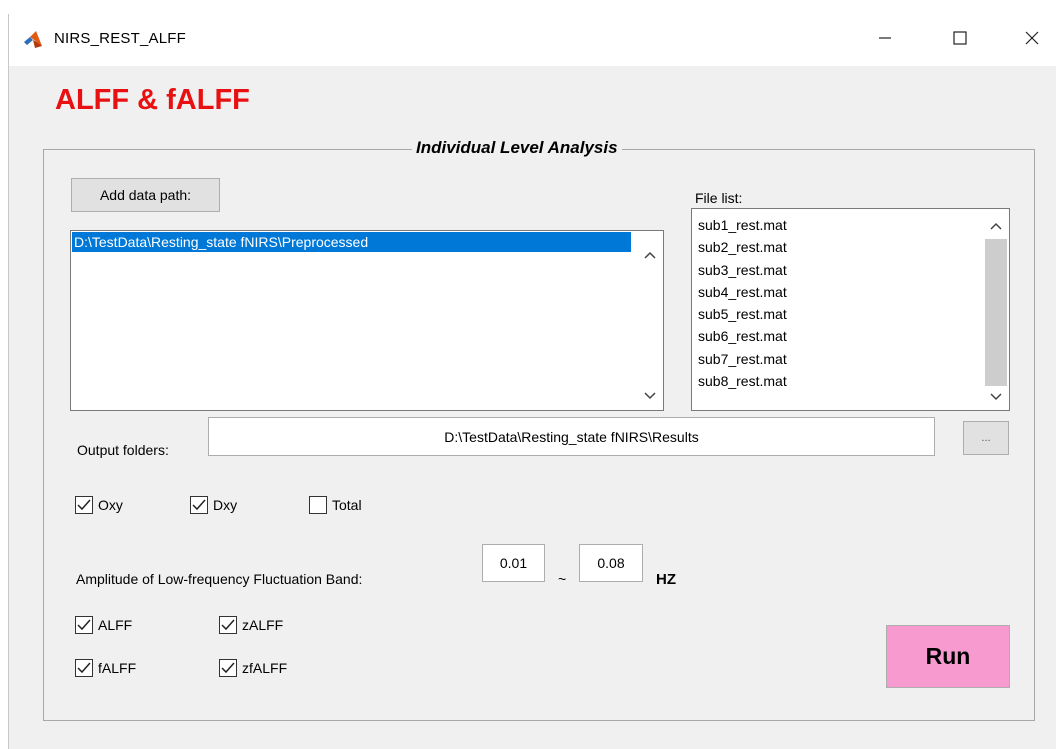  I want to click on dxy-label: Dxy, so click(225, 505).